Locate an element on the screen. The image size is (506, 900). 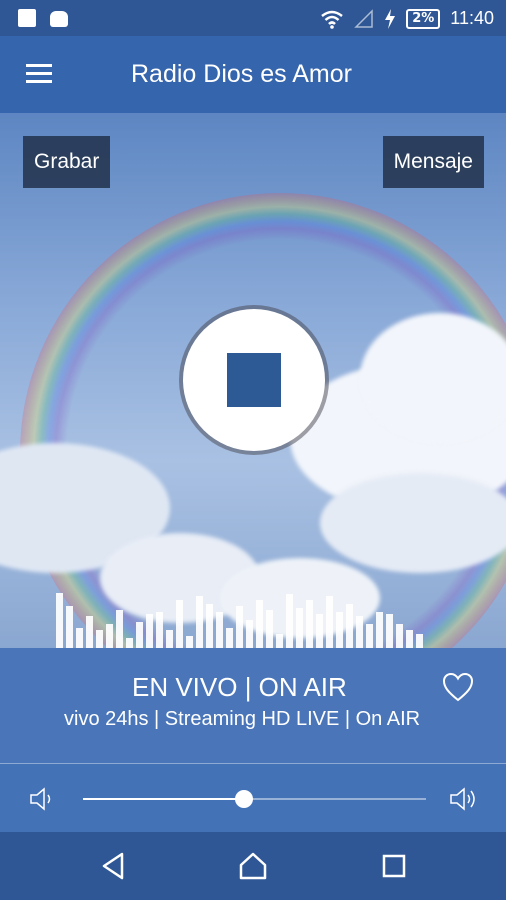
clock: 11:40 is located at coordinates (472, 18).